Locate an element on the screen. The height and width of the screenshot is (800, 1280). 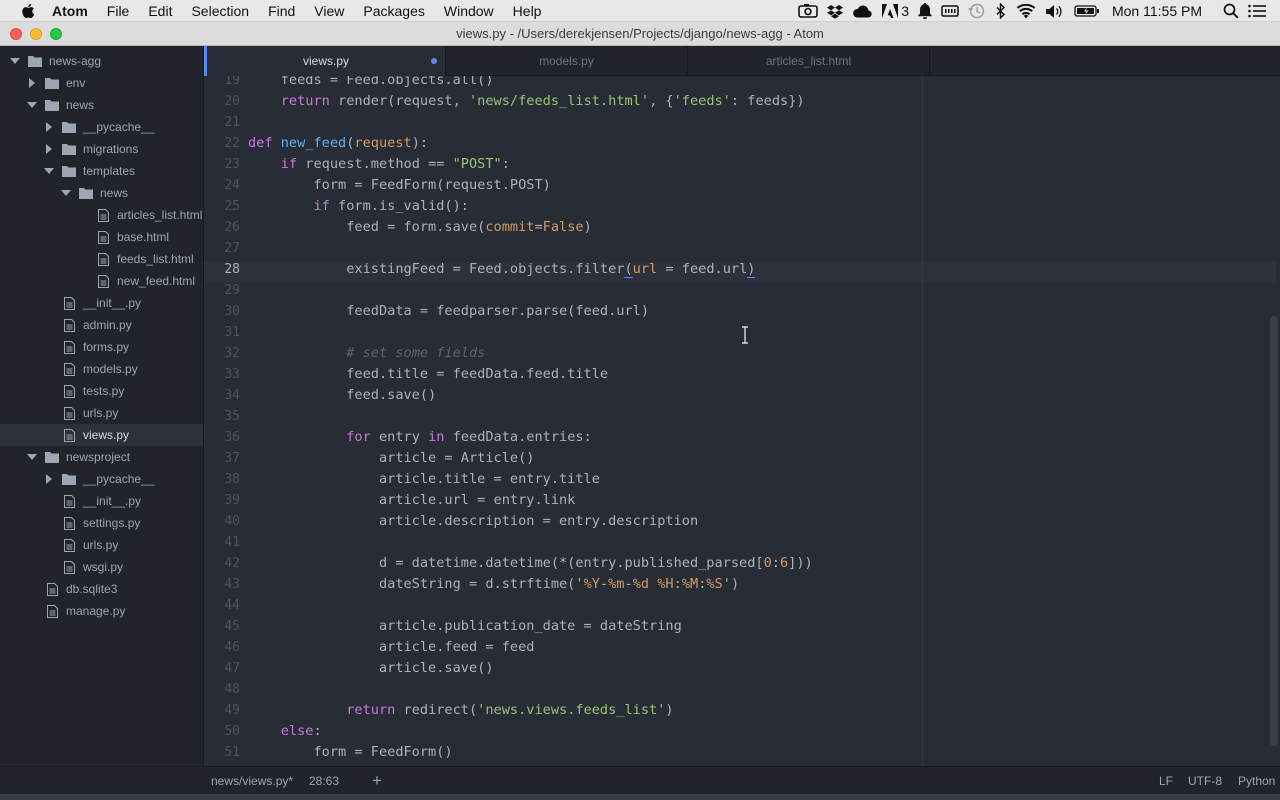
tree-file-row: admin.py is located at coordinates (101, 325).